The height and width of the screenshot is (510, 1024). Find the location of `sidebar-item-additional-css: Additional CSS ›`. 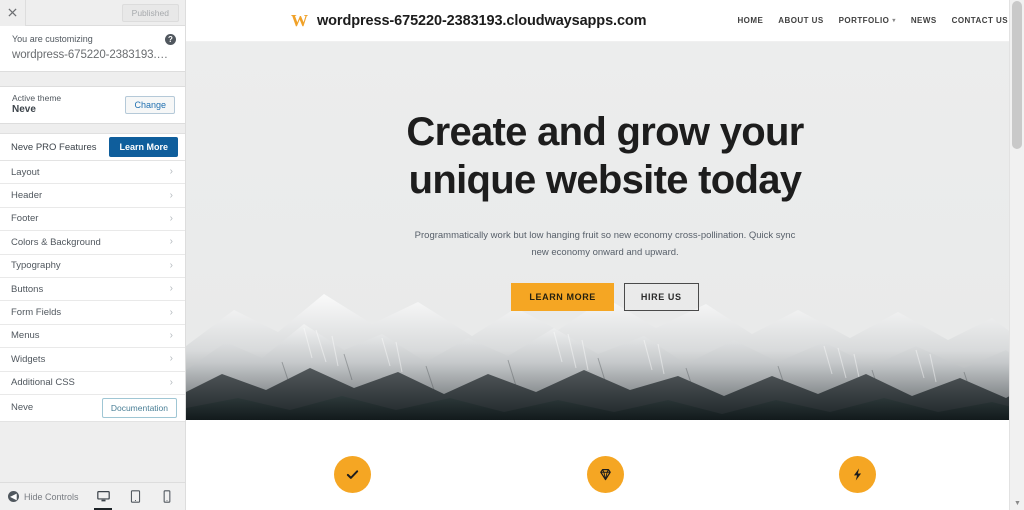

sidebar-item-additional-css: Additional CSS › is located at coordinates (92, 383).